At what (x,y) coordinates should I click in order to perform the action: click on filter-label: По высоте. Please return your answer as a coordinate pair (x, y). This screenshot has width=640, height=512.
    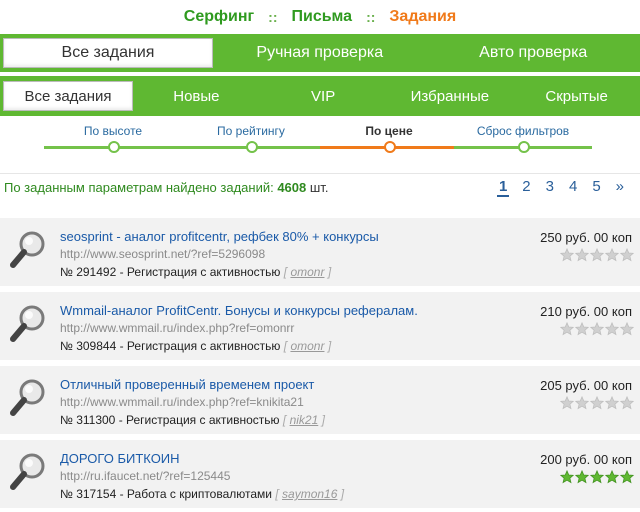
    Looking at the image, I should click on (113, 131).